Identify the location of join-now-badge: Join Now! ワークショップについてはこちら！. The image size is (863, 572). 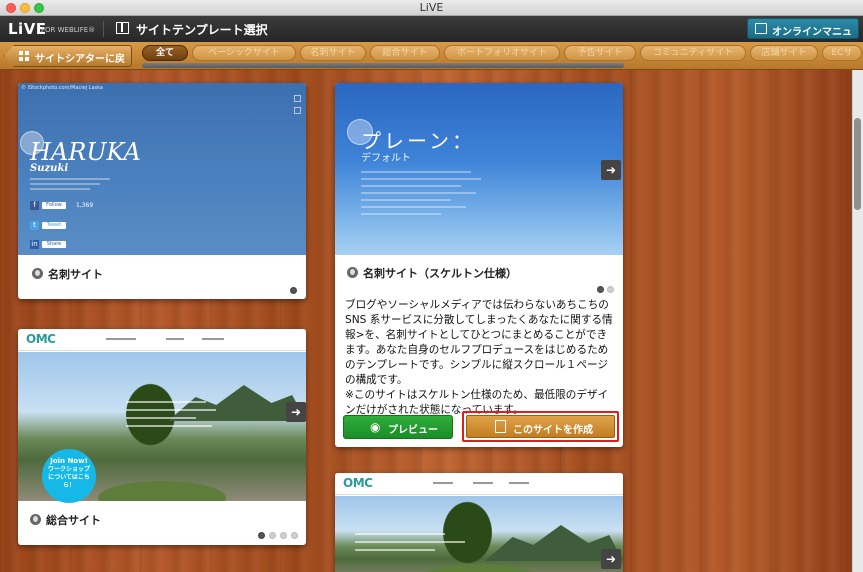
(69, 476).